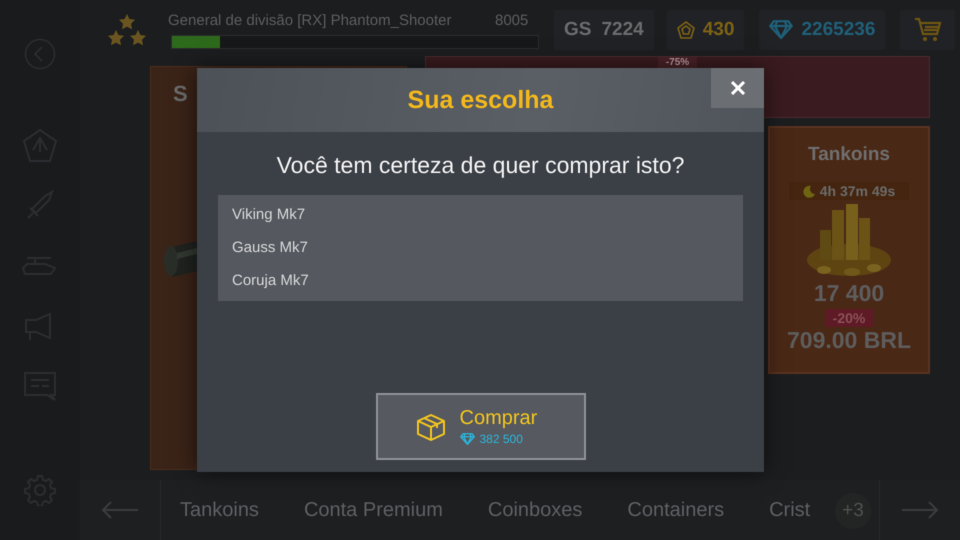  What do you see at coordinates (481, 165) in the screenshot?
I see `confirm-question: Você tem certeza de quer comprar isto?` at bounding box center [481, 165].